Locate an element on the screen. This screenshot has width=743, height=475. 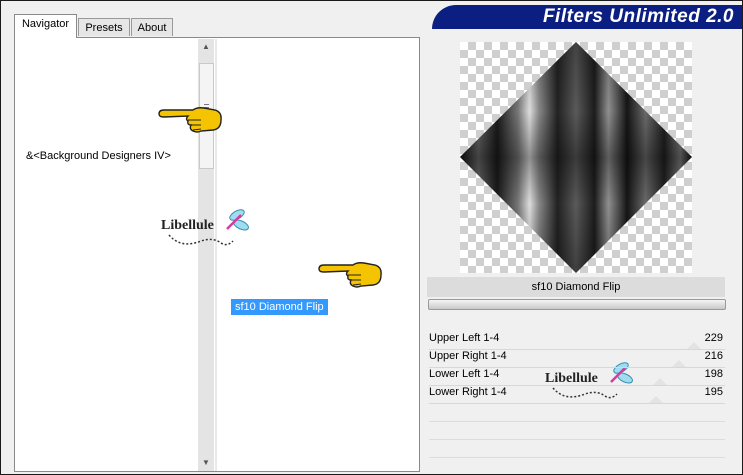
scroll-up-arrow-icon: ▲ is located at coordinates (206, 47).